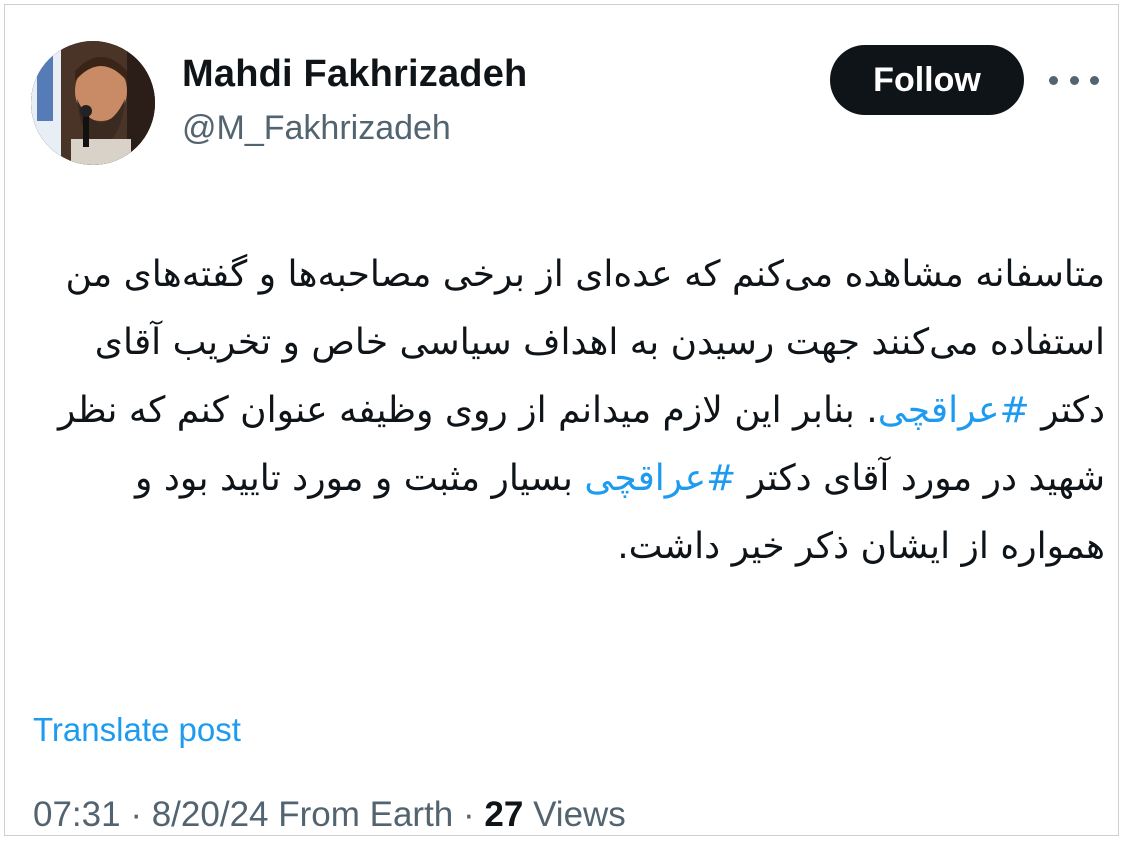 This screenshot has width=1125, height=842. I want to click on post-source: From Earth, so click(366, 814).